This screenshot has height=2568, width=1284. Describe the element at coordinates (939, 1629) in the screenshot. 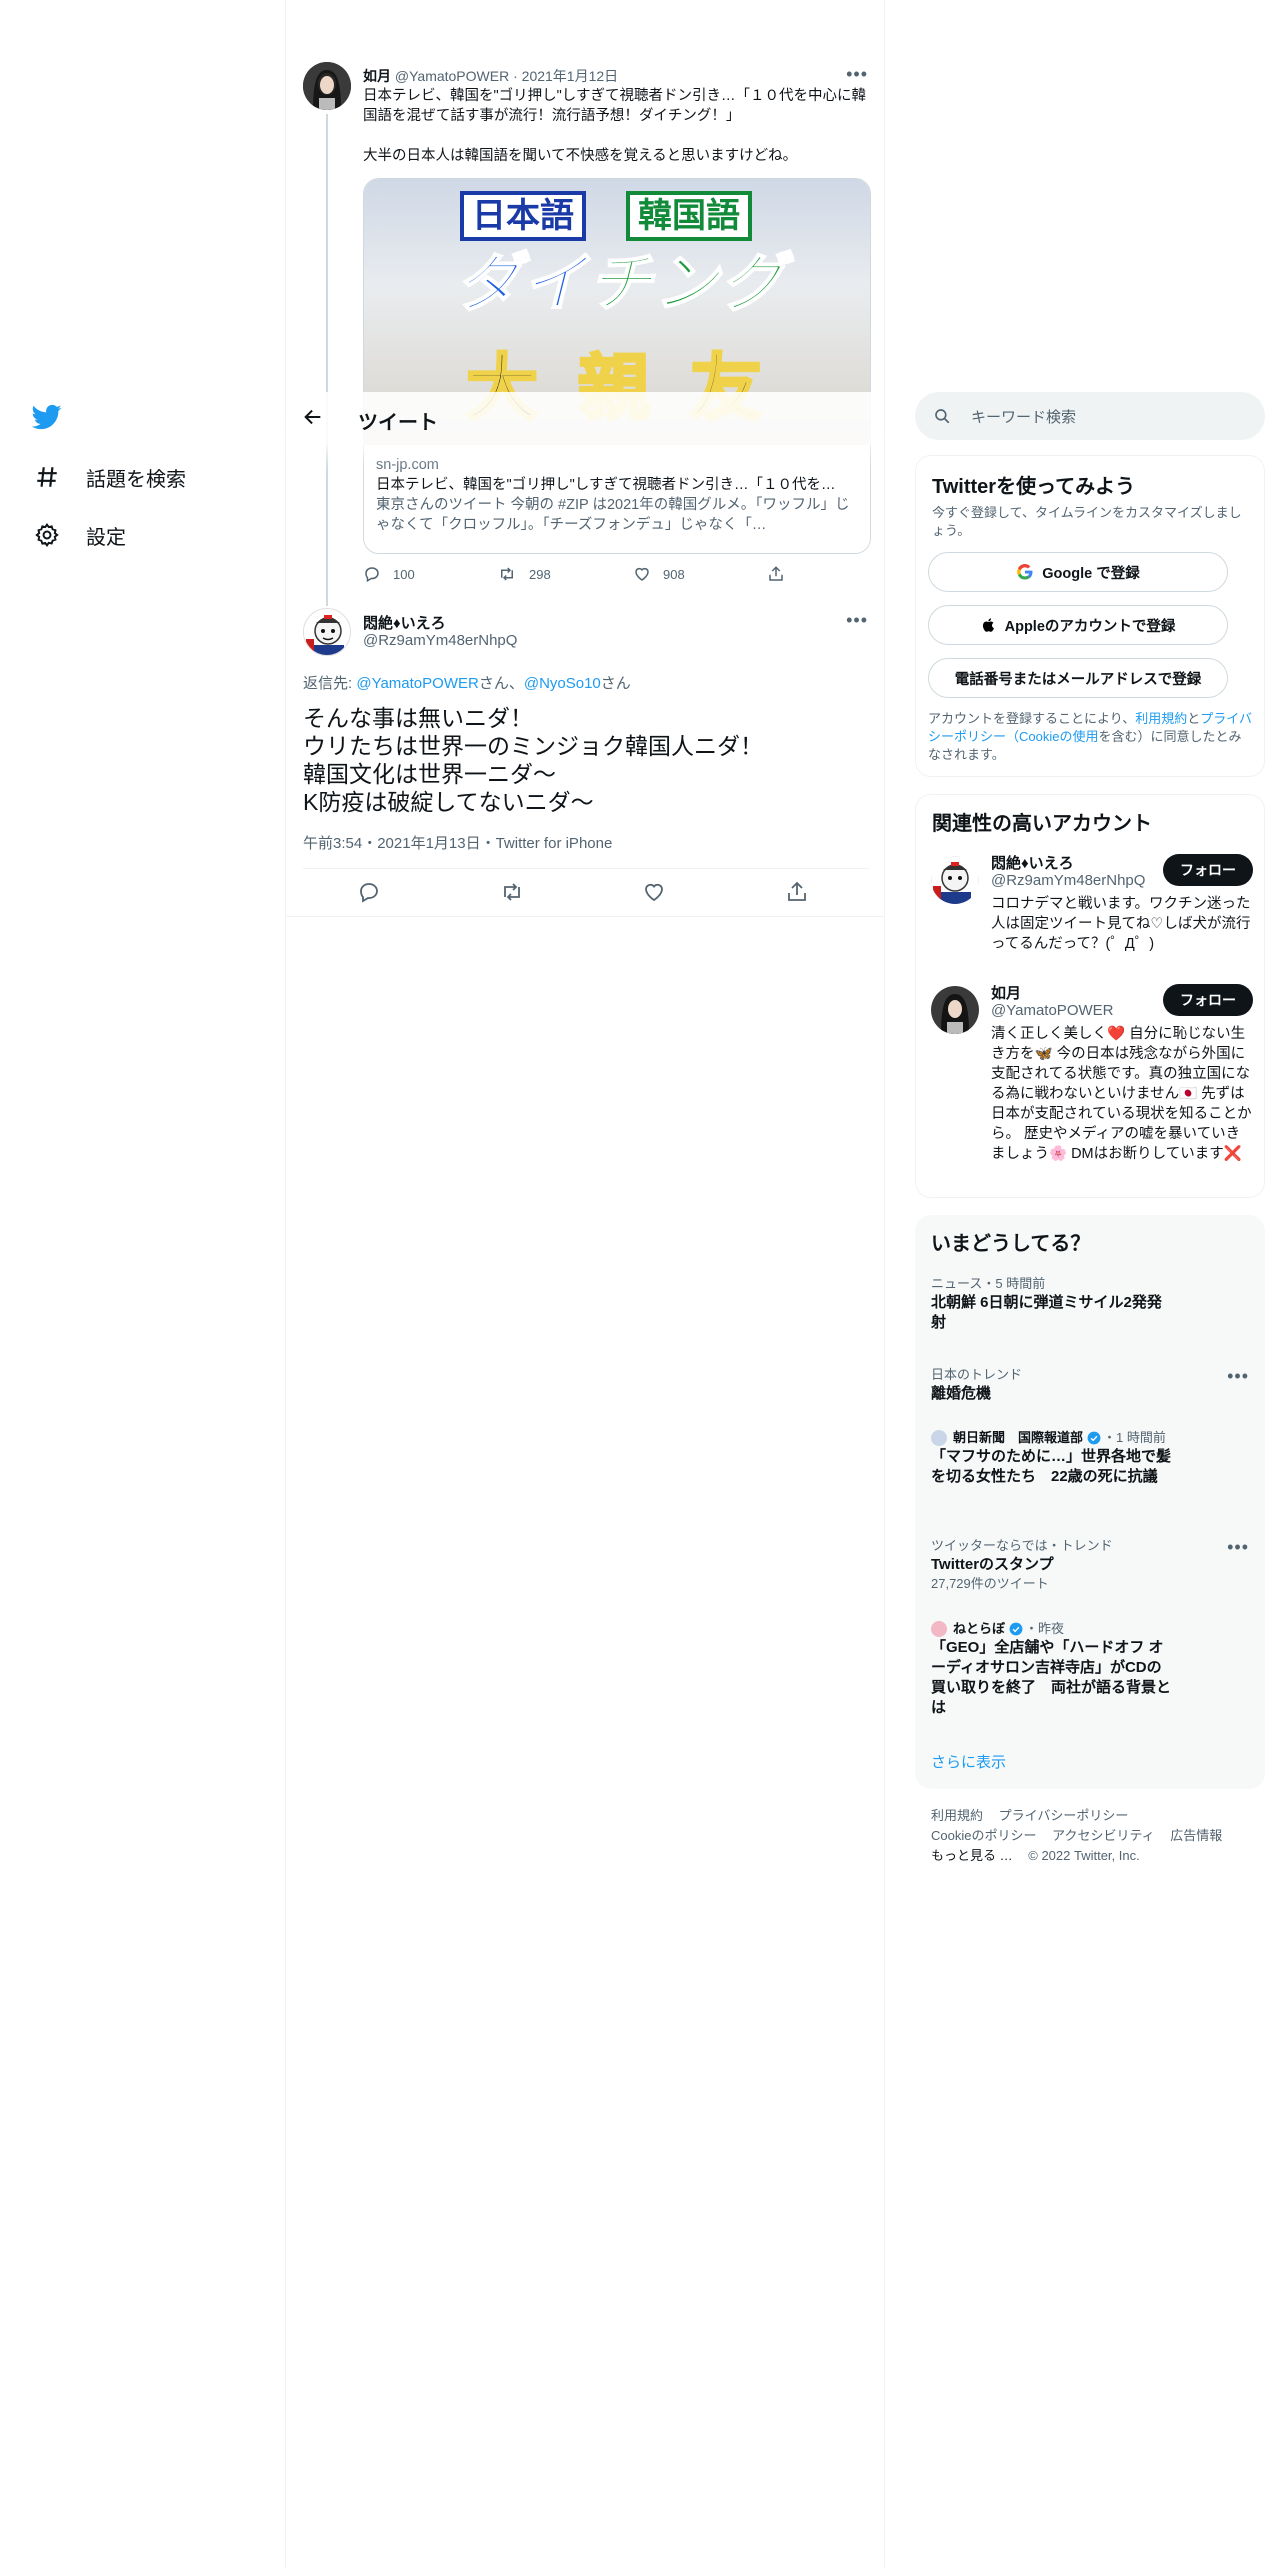

I see `source-avatar` at that location.